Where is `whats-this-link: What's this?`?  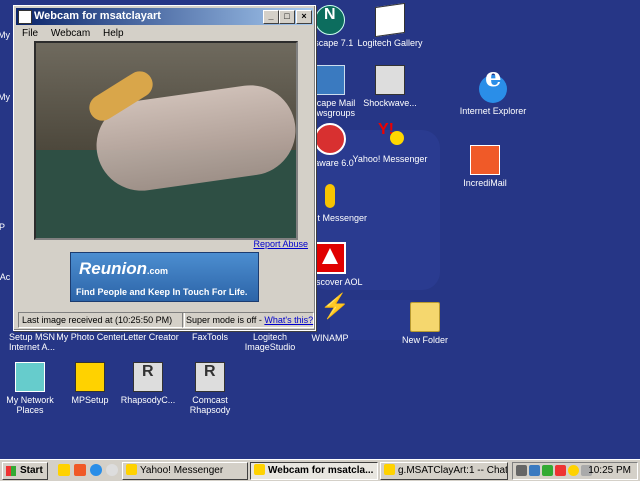
whats-this-link: What's this? is located at coordinates (288, 320).